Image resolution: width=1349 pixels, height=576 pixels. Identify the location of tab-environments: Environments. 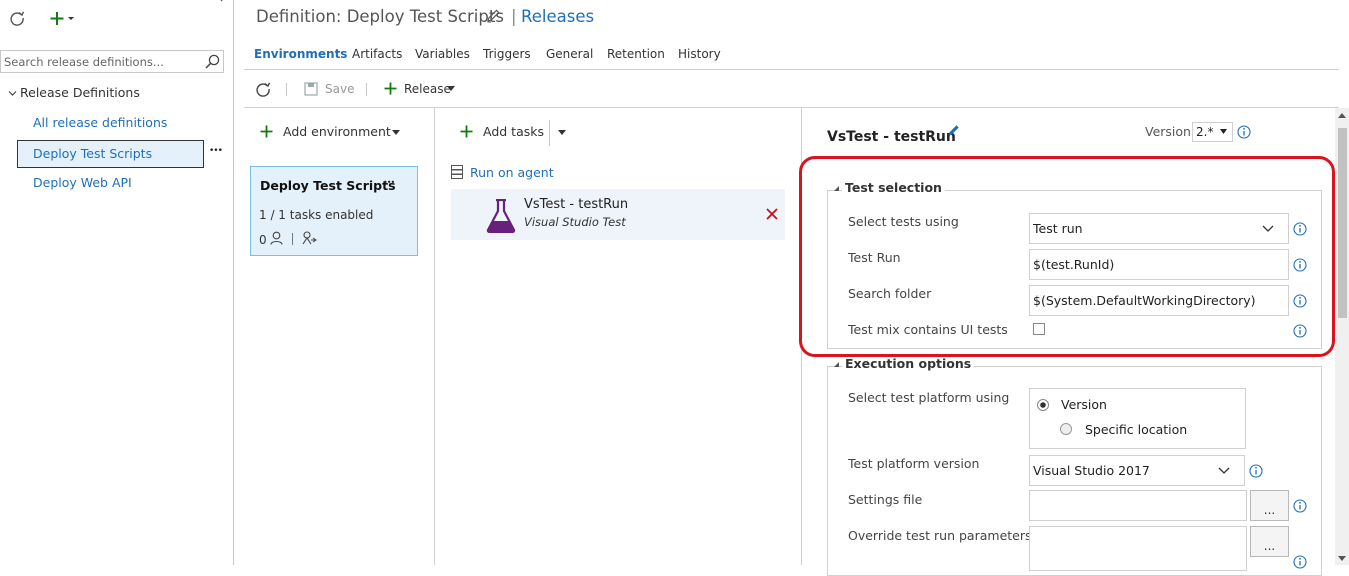
(300, 54).